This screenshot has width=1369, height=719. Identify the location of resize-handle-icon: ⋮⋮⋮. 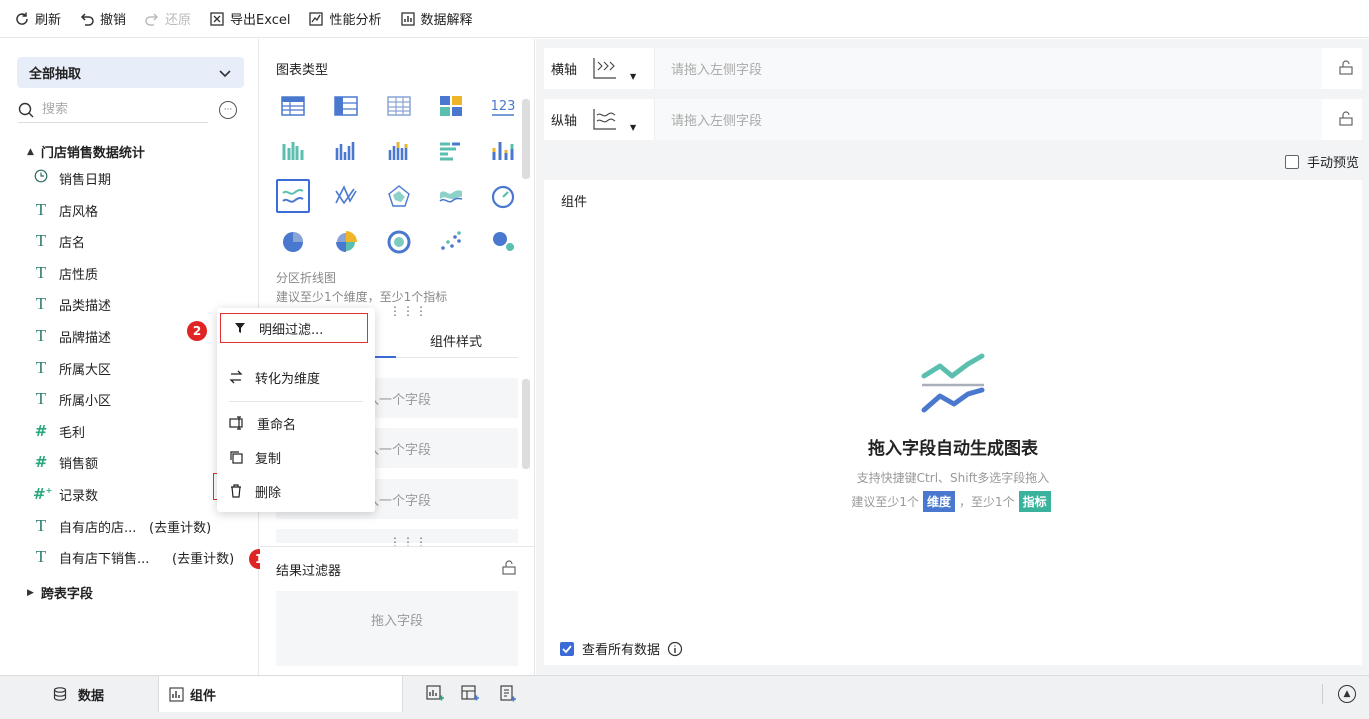
(408, 311).